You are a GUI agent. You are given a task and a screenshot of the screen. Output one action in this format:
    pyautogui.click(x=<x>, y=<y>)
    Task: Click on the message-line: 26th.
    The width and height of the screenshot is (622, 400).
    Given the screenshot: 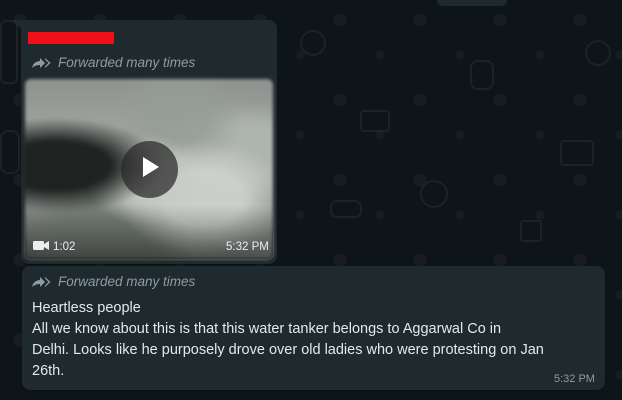 What is the action you would take?
    pyautogui.click(x=48, y=371)
    